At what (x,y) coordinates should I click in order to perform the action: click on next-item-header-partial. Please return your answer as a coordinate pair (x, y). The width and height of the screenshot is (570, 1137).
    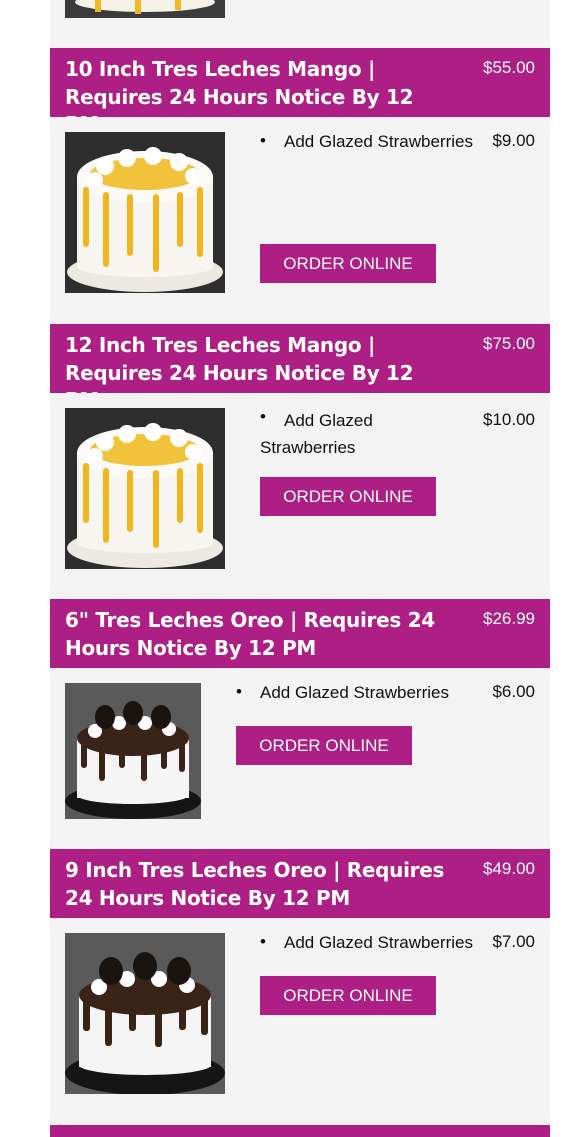
    Looking at the image, I should click on (300, 1131).